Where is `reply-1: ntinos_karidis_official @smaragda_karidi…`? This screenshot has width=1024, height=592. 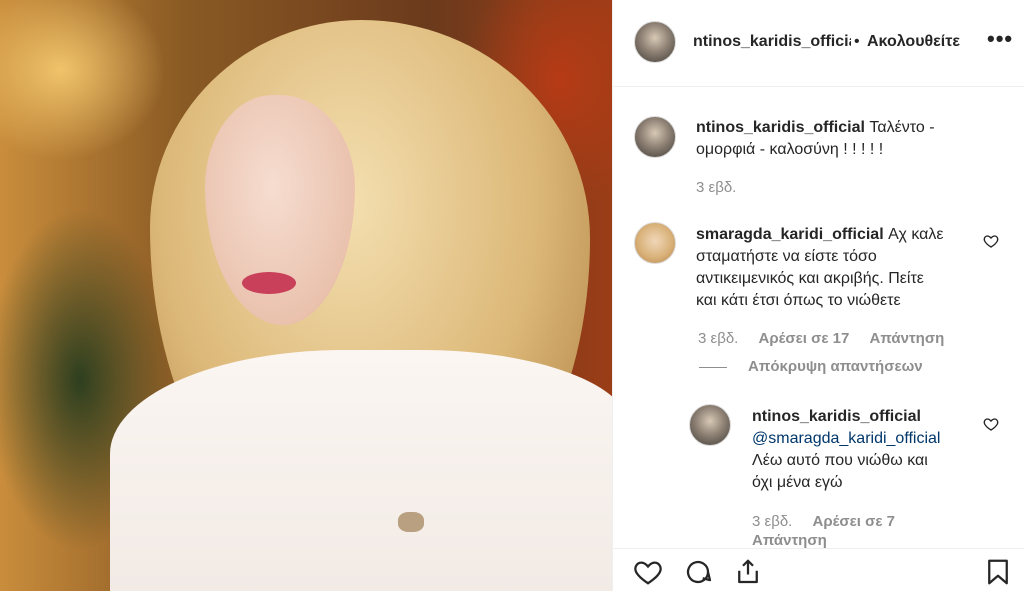 reply-1: ntinos_karidis_official @smaragda_karidi… is located at coordinates (867, 450).